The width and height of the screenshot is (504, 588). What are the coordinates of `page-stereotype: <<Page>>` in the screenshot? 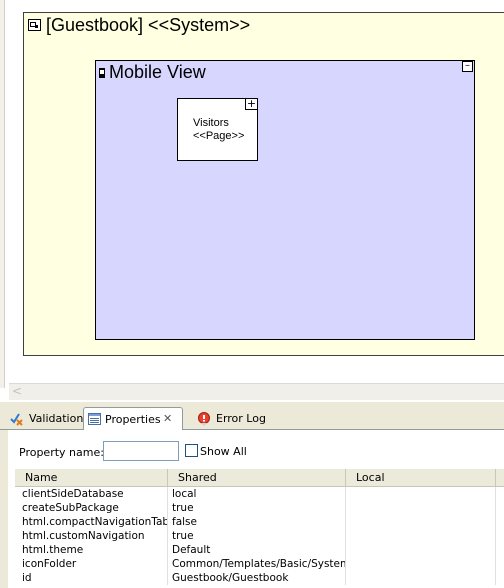 It's located at (219, 136).